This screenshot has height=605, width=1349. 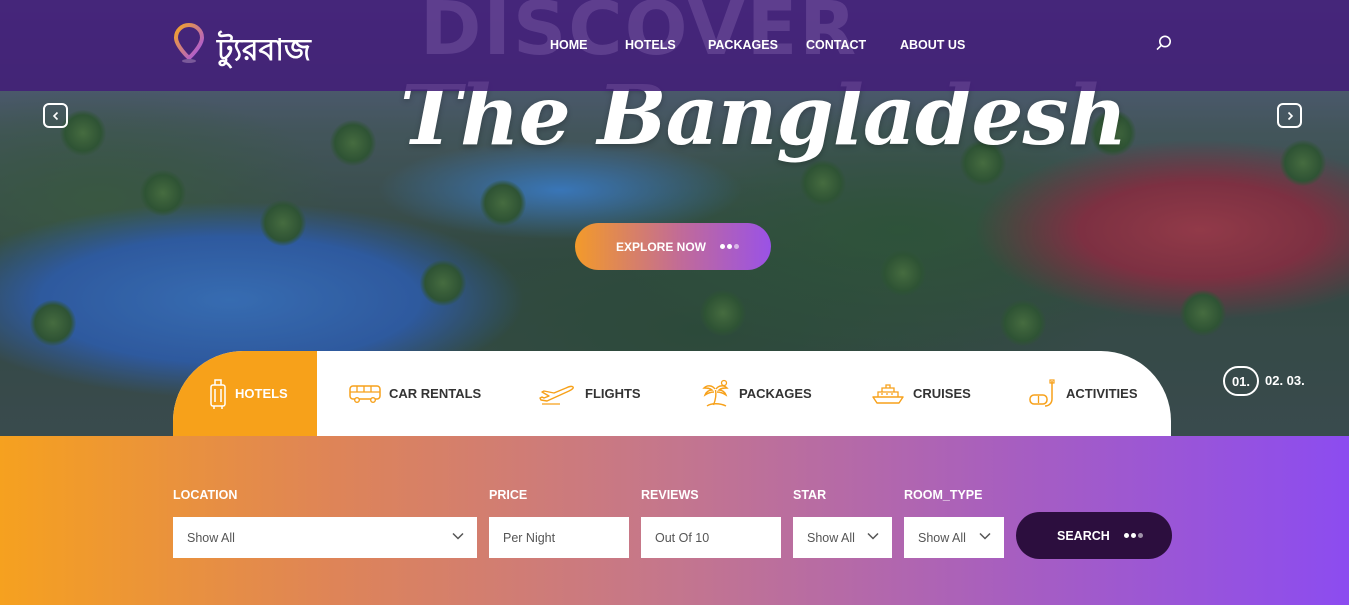 I want to click on pager-others: 02. 03., so click(x=1285, y=380).